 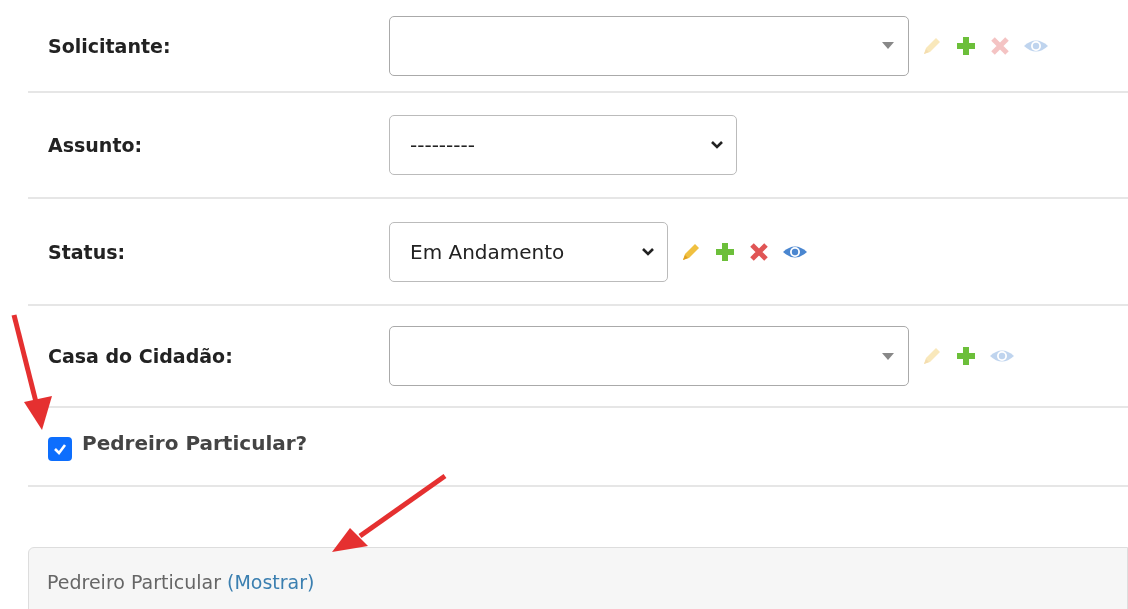 I want to click on show-link: (Mostrar), so click(x=270, y=582).